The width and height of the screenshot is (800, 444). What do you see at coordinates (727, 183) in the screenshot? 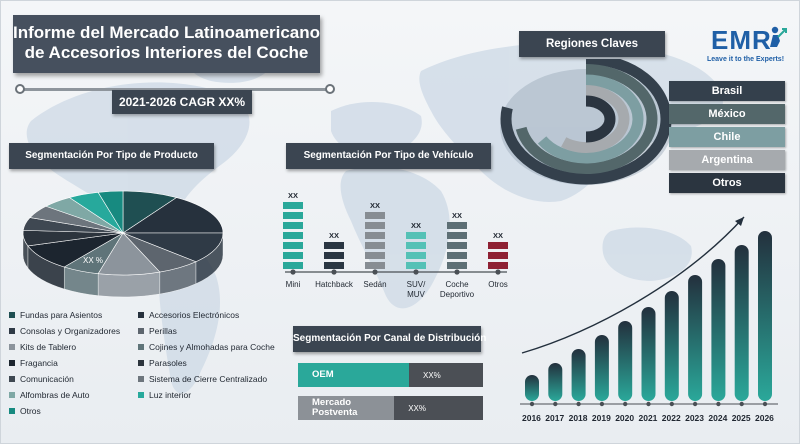
I see `region-label: Otros` at bounding box center [727, 183].